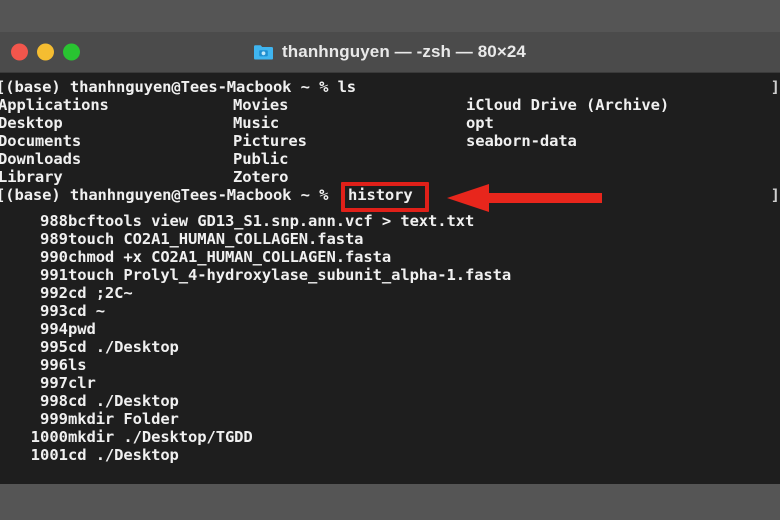  What do you see at coordinates (404, 51) in the screenshot?
I see `window-title-text: thanhnguyen — -zsh — 80×24` at bounding box center [404, 51].